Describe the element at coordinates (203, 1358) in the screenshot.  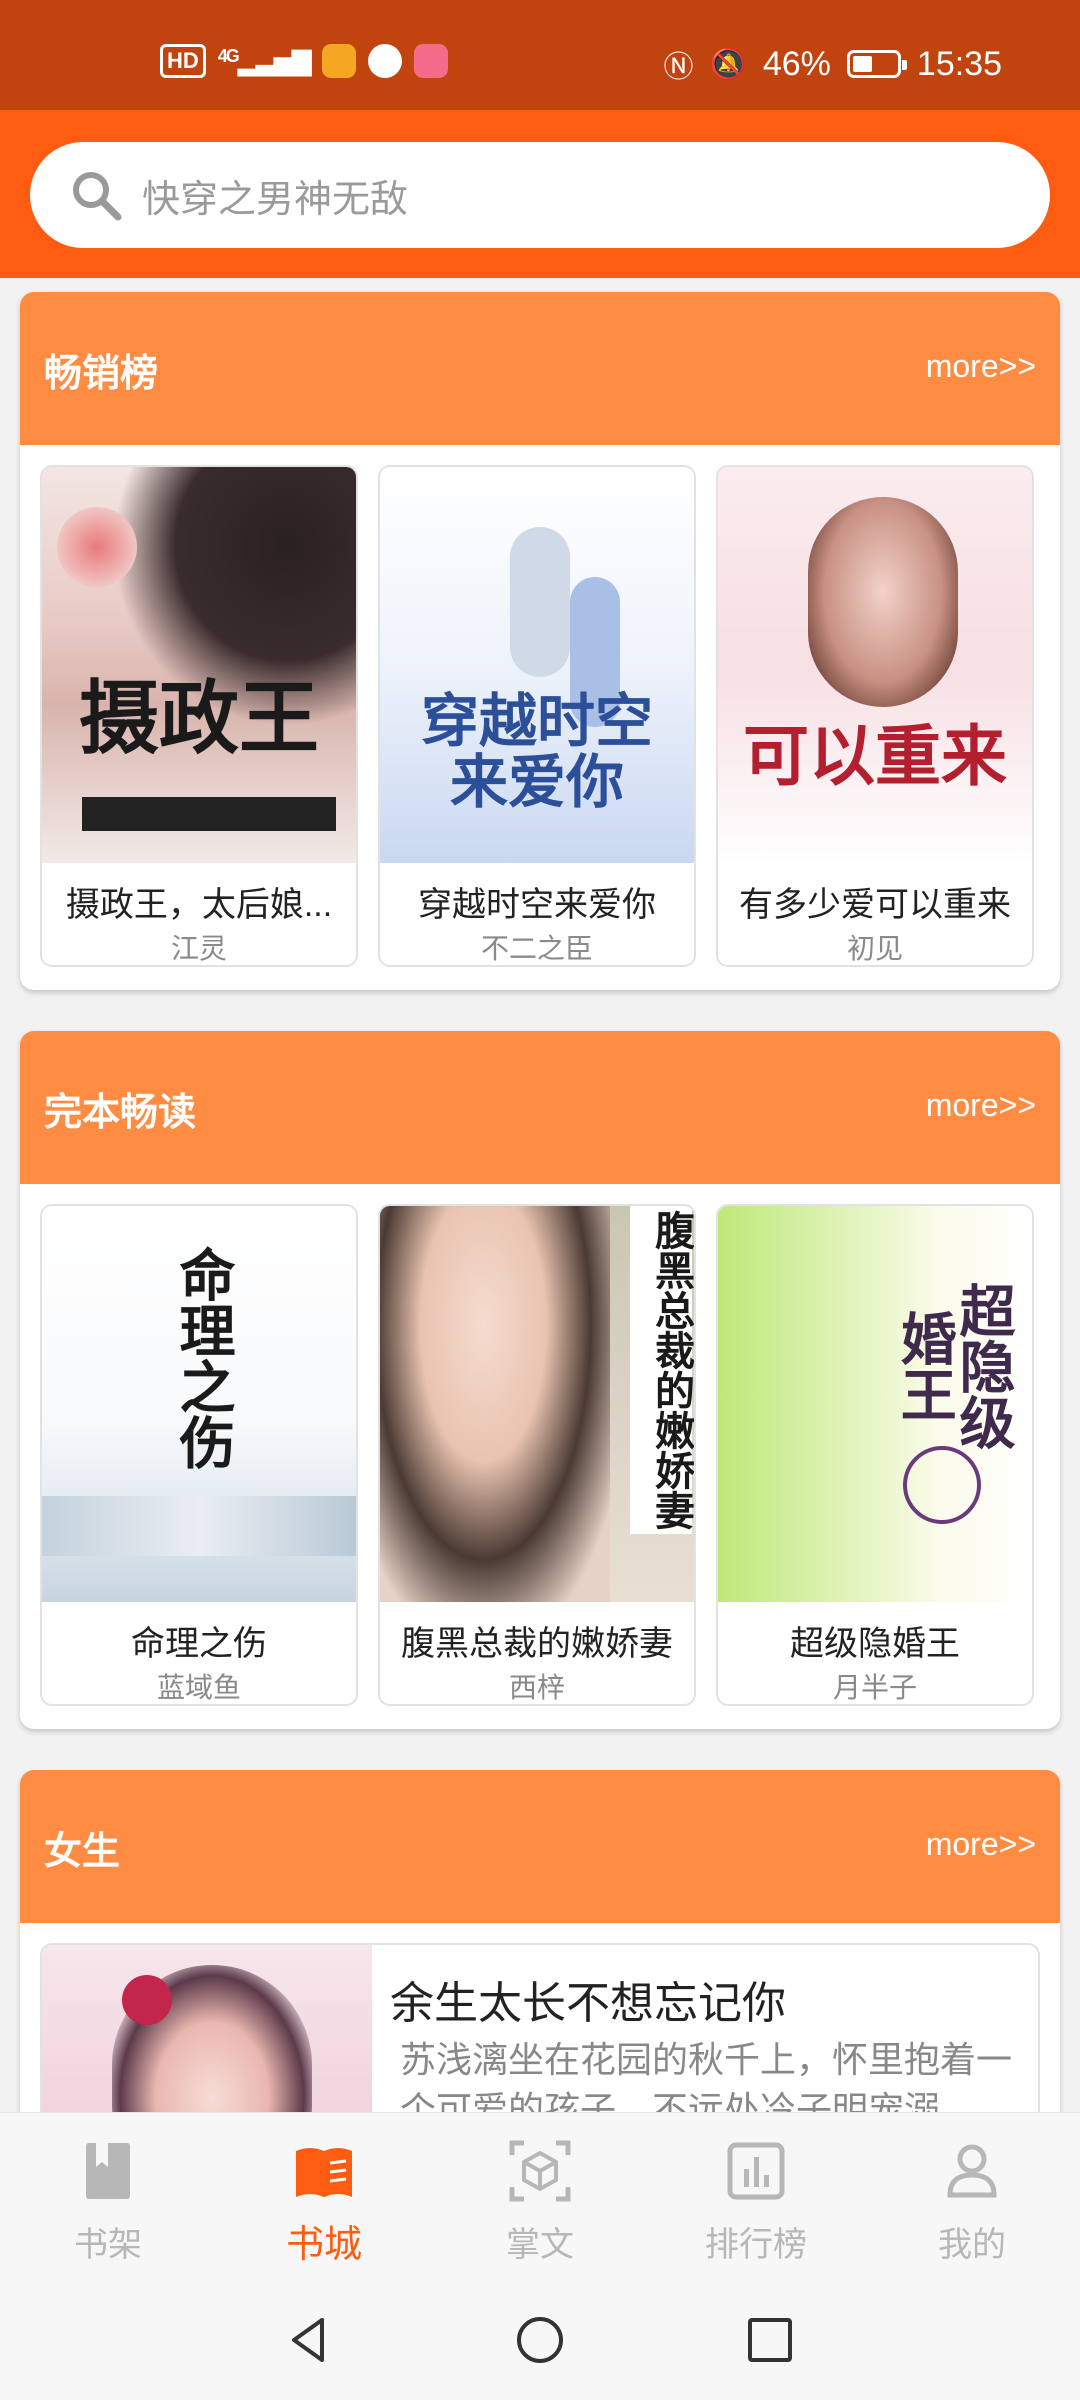
I see `cover-text: 命理之伤` at that location.